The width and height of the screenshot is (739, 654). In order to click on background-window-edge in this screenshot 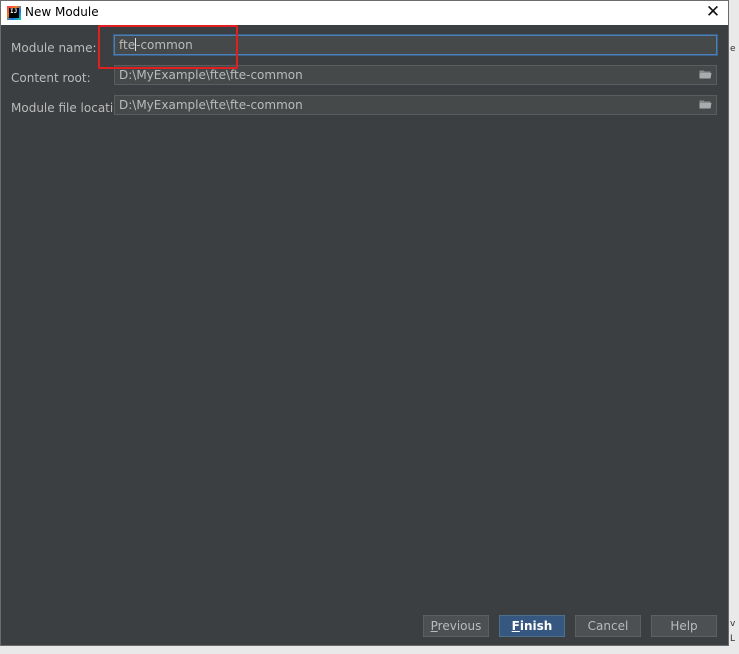, I will do `click(734, 327)`.